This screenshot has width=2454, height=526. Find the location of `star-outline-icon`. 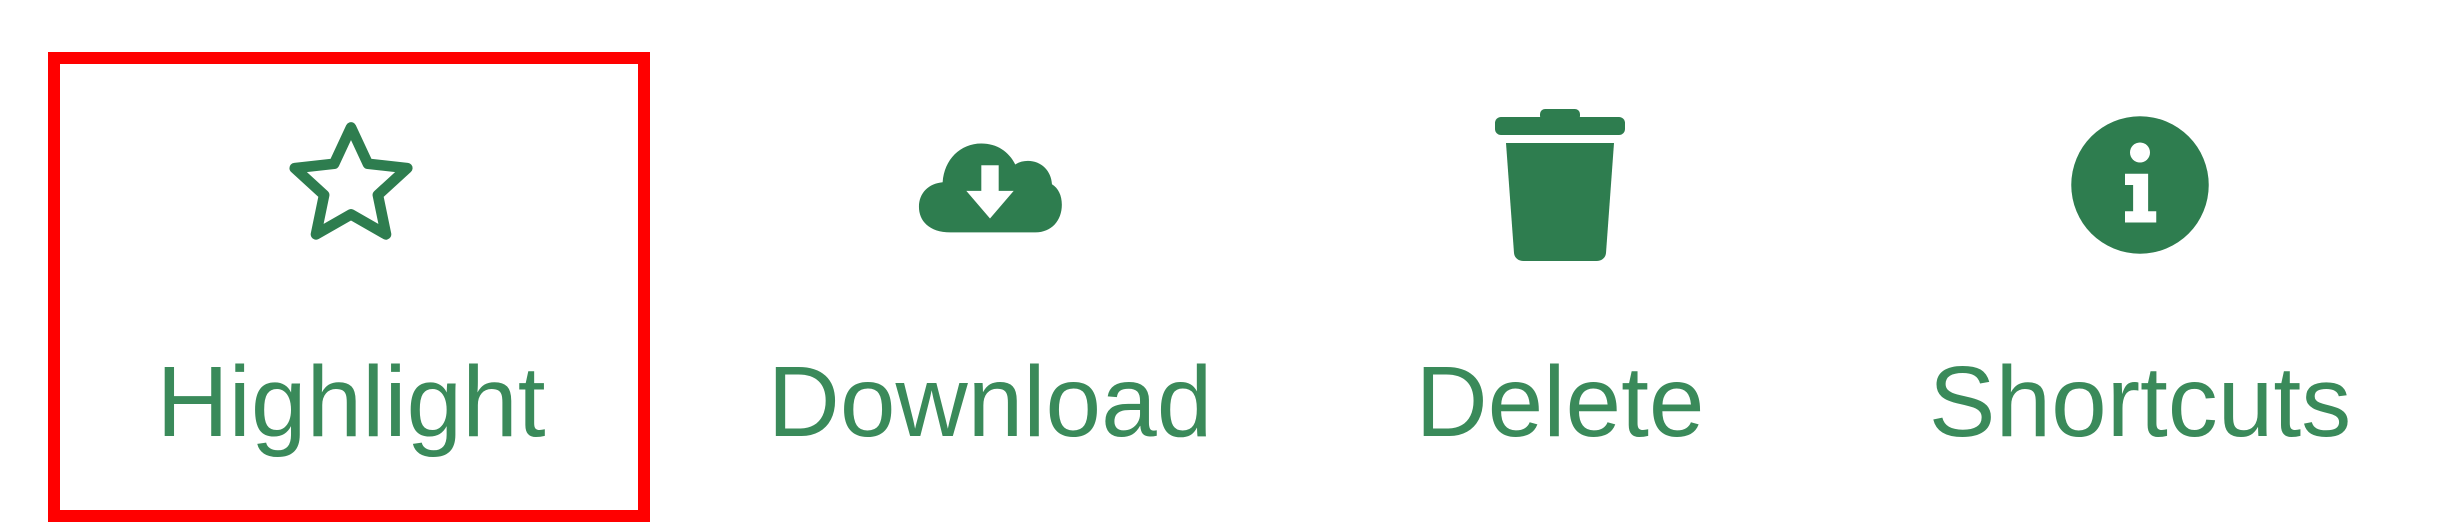

star-outline-icon is located at coordinates (351, 185).